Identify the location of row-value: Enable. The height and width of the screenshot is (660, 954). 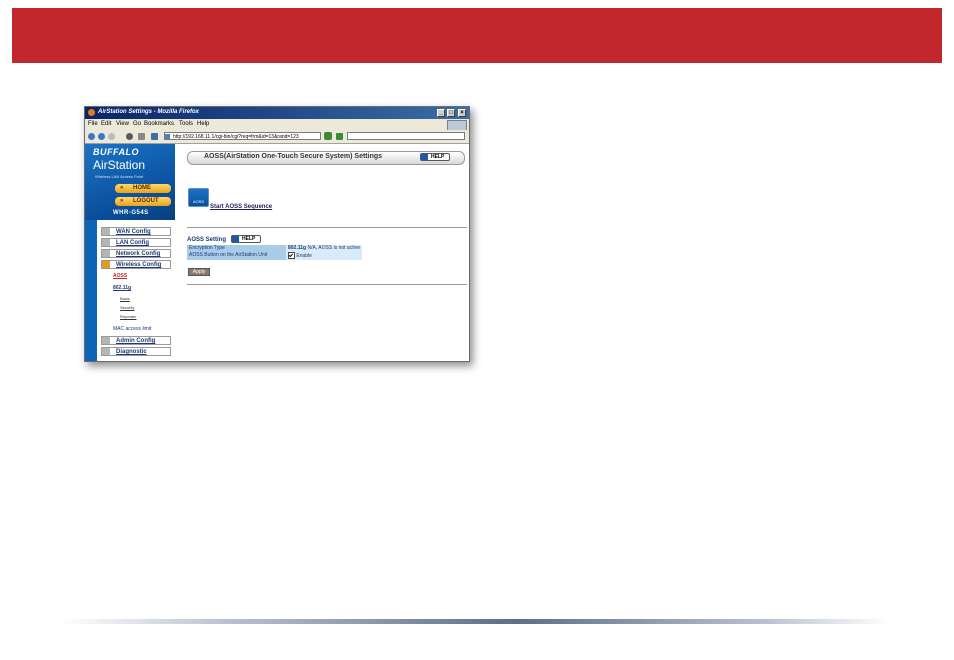
(324, 256).